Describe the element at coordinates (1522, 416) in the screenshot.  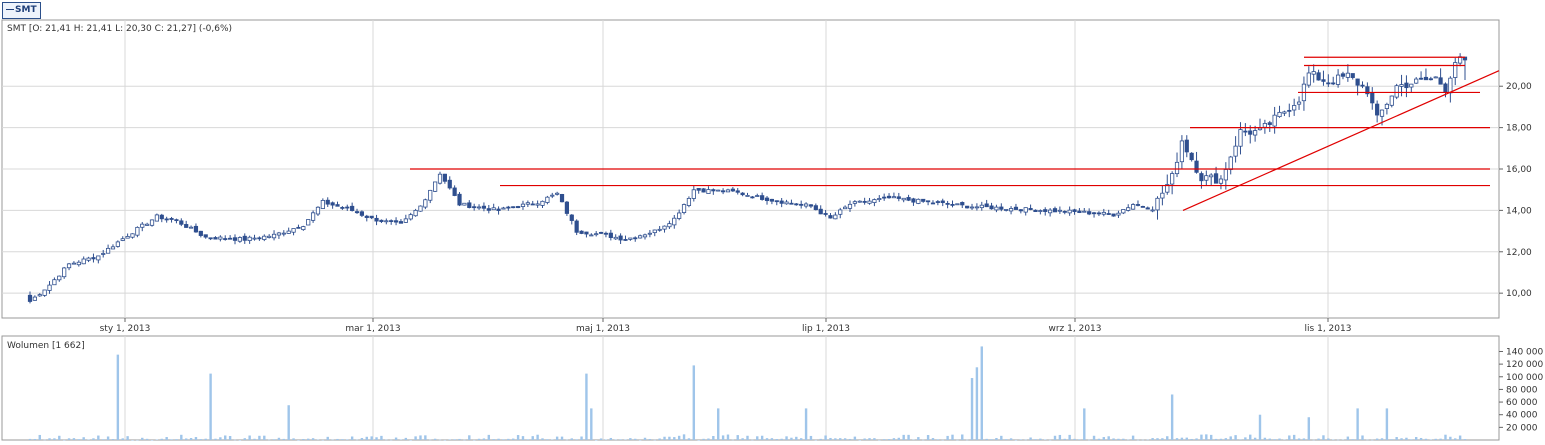
I see `vol-y-tick-label: 40 000` at that location.